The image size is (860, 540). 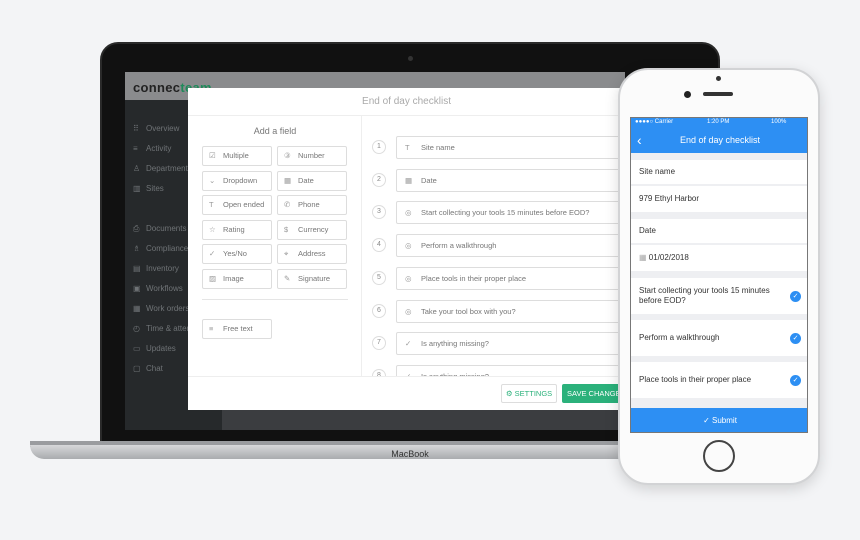 What do you see at coordinates (719, 456) in the screenshot?
I see `home-button` at bounding box center [719, 456].